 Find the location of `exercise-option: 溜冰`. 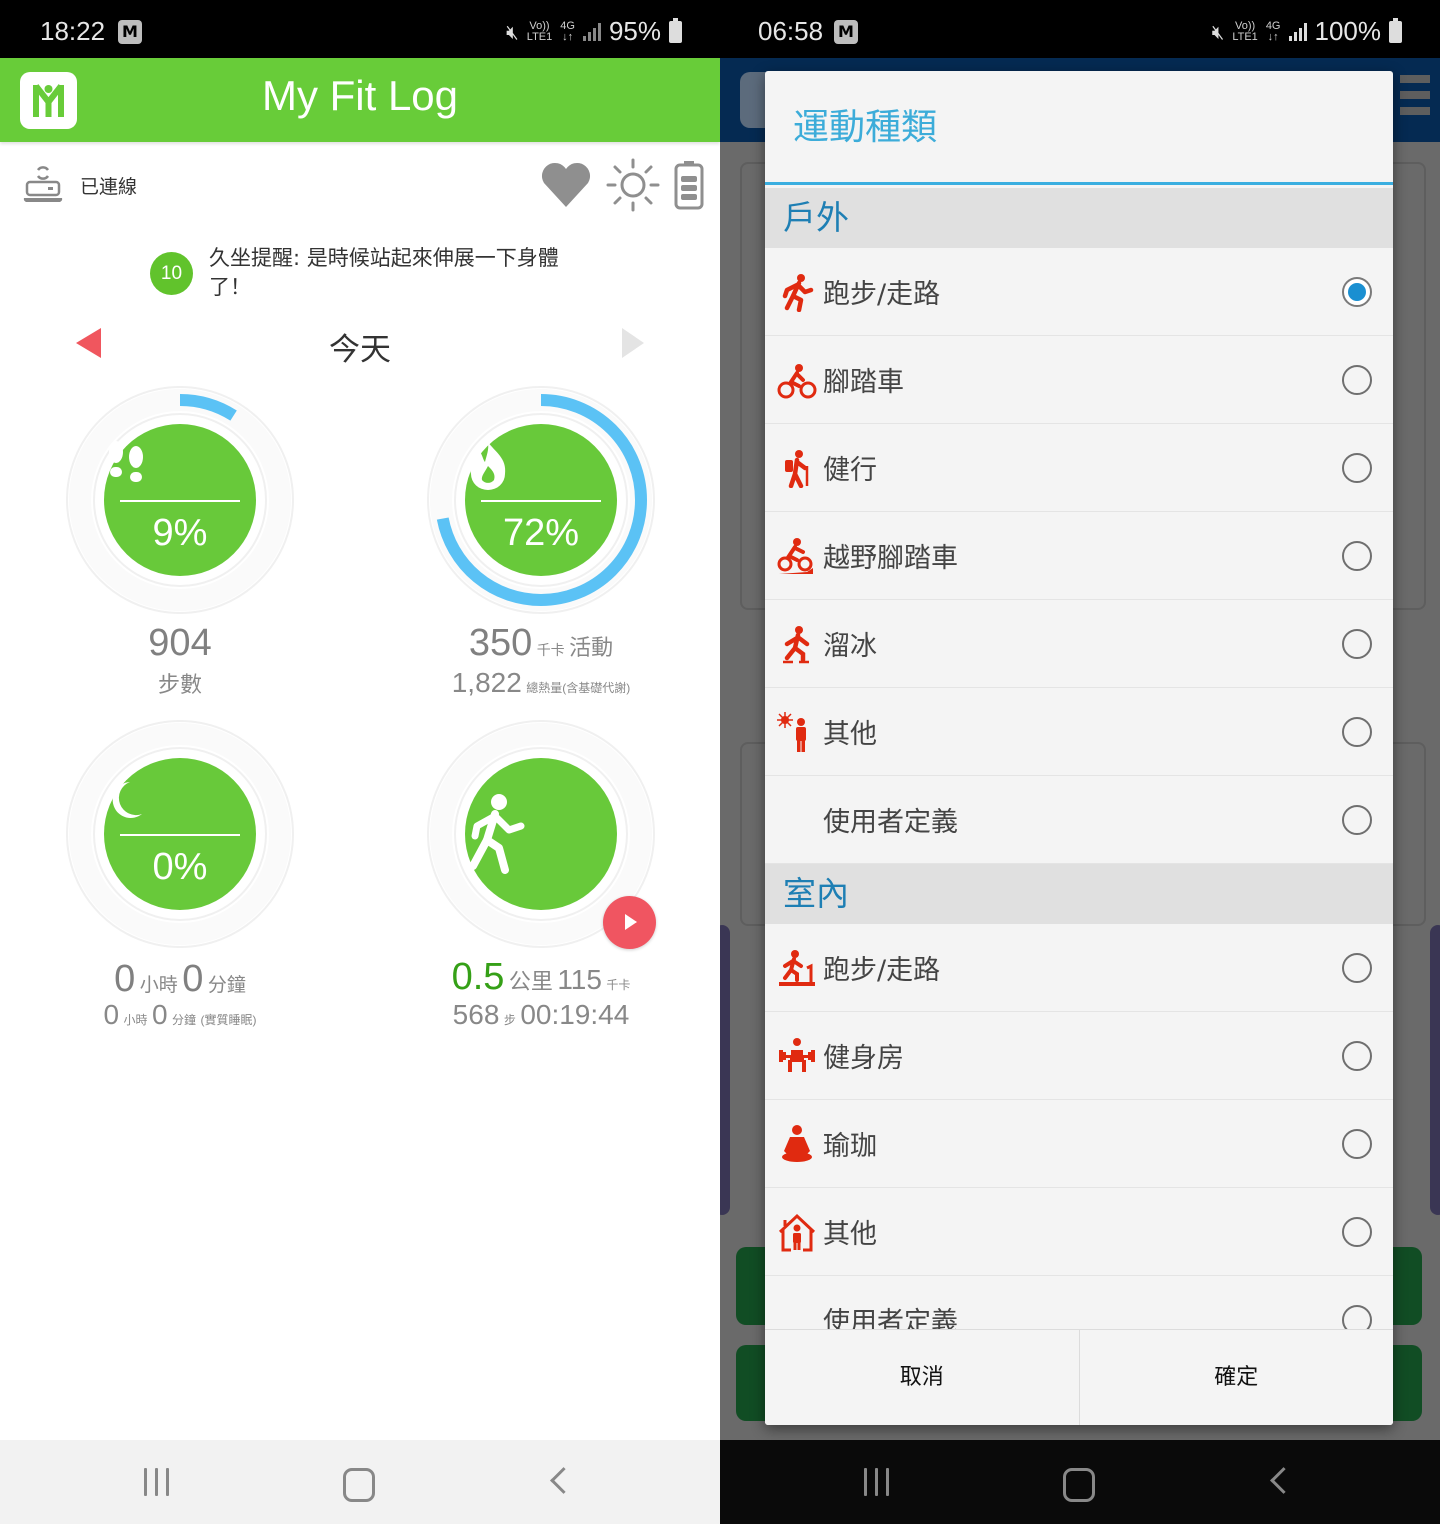

exercise-option: 溜冰 is located at coordinates (1079, 644).